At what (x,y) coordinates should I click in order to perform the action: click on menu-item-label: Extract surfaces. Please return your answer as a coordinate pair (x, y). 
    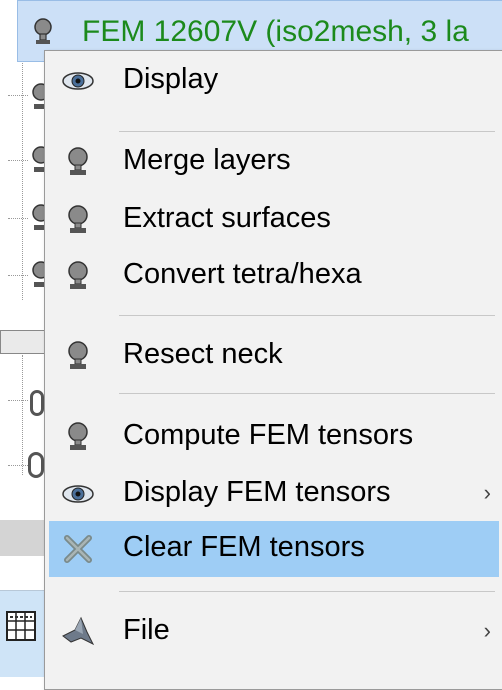
    Looking at the image, I should click on (227, 218).